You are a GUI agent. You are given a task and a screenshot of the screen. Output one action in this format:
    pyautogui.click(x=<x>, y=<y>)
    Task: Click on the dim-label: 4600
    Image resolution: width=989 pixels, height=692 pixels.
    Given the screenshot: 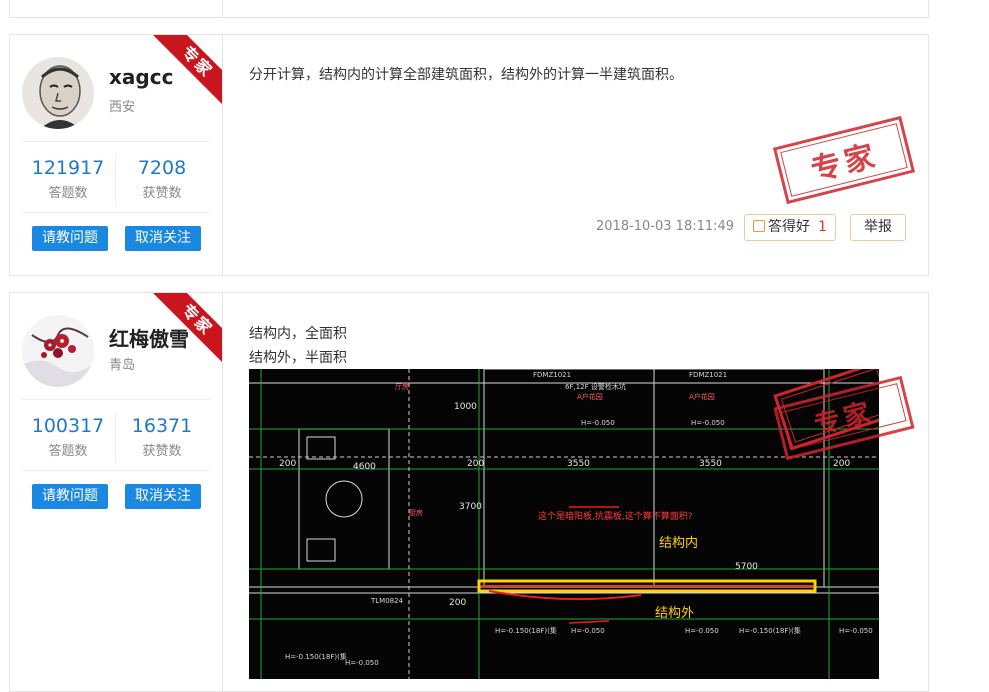 What is the action you would take?
    pyautogui.click(x=364, y=467)
    